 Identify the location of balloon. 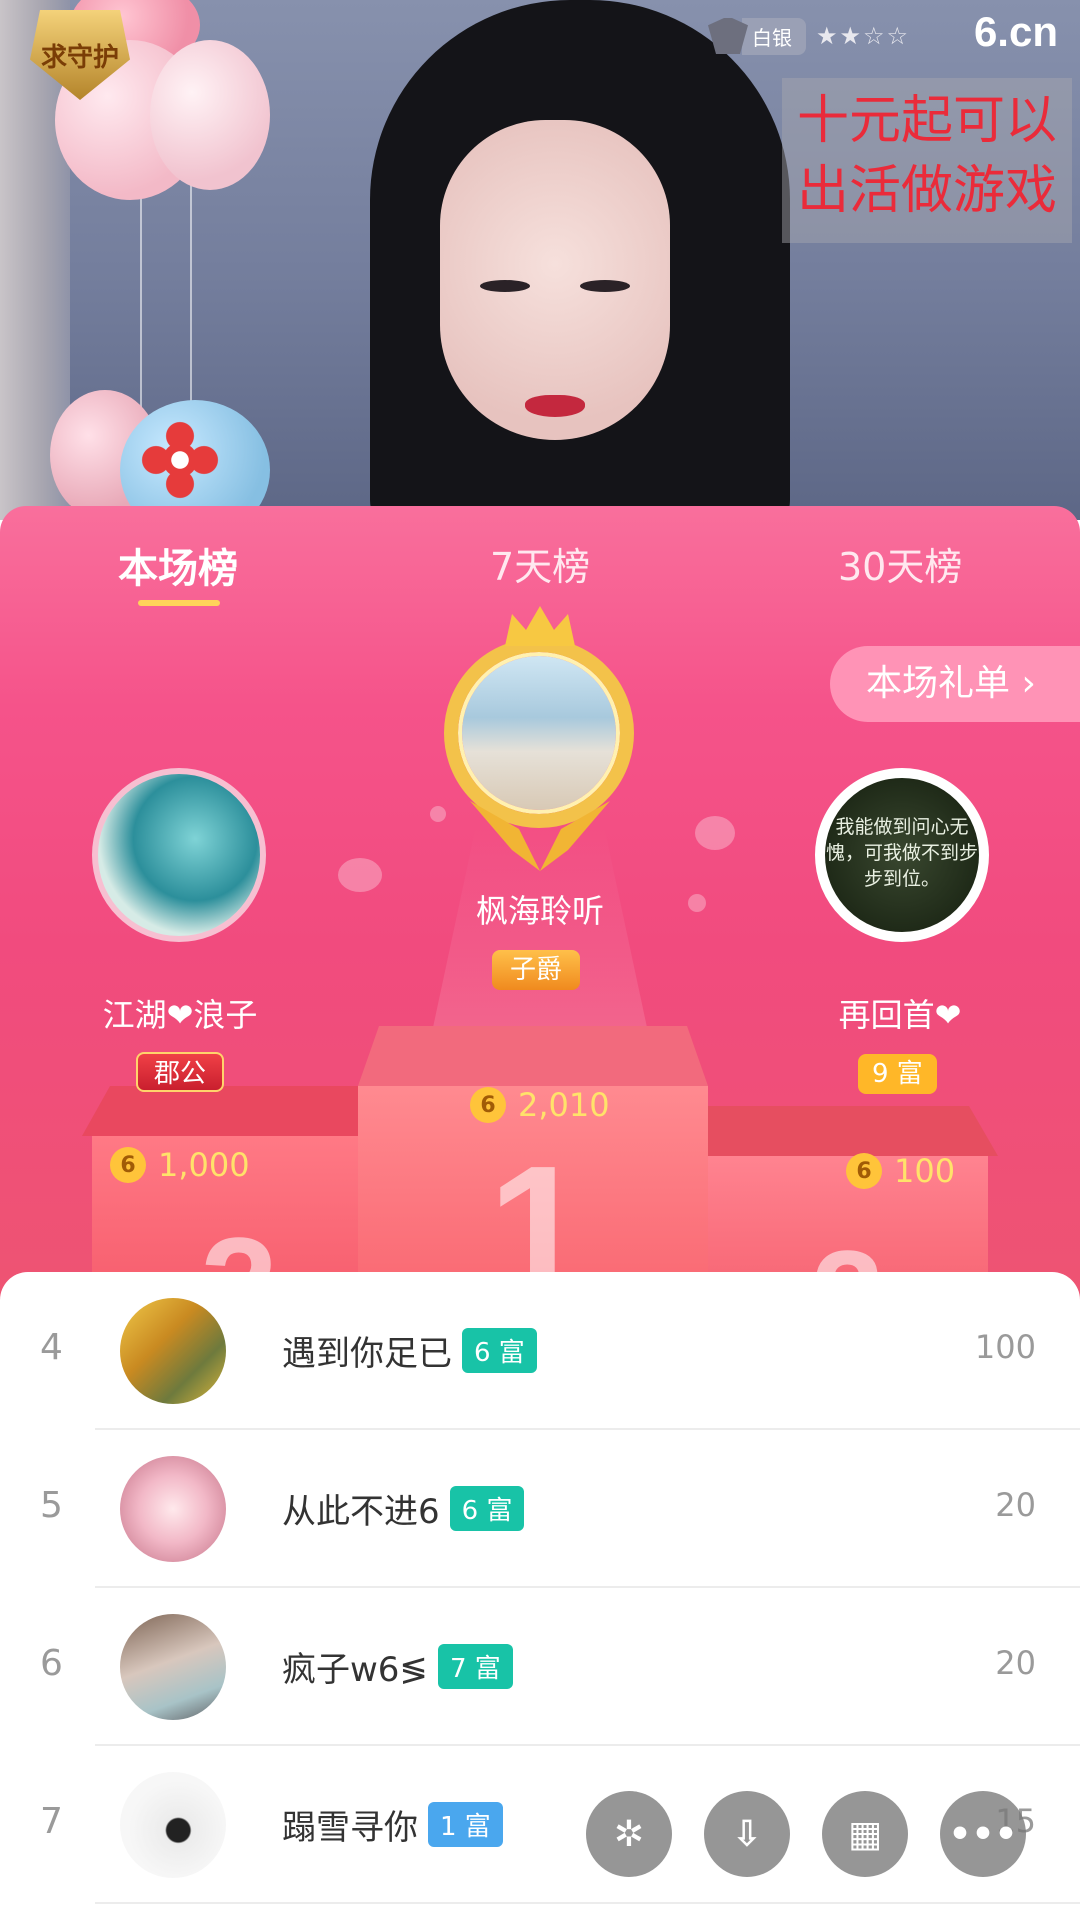
(210, 115).